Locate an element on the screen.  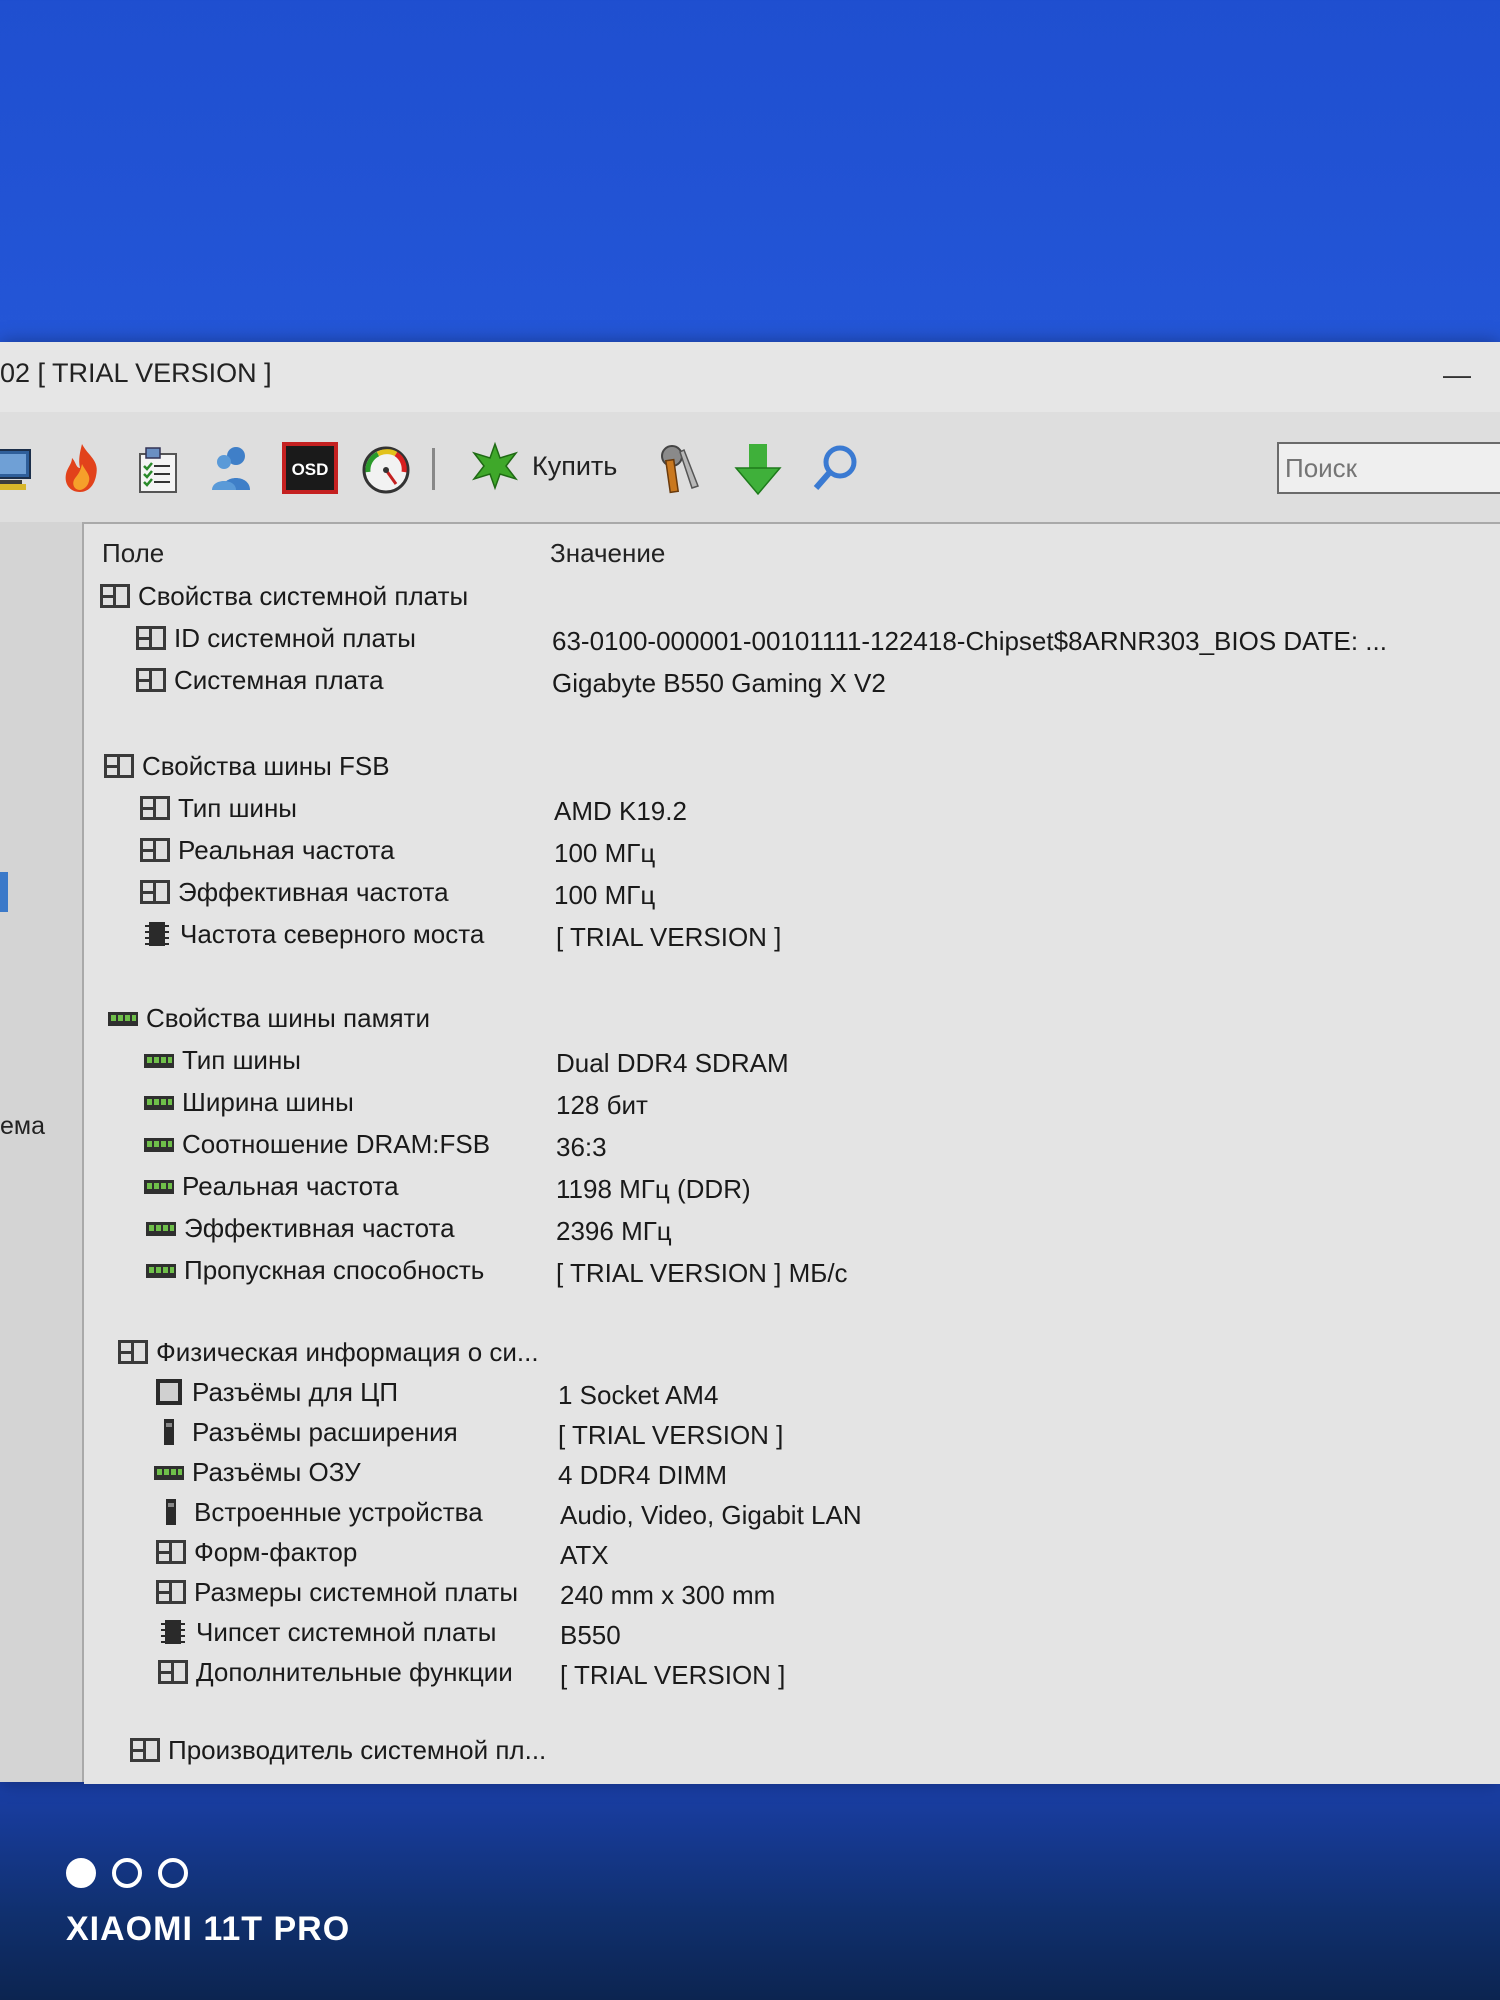
property-field: Реальная частота is located at coordinates (286, 849).